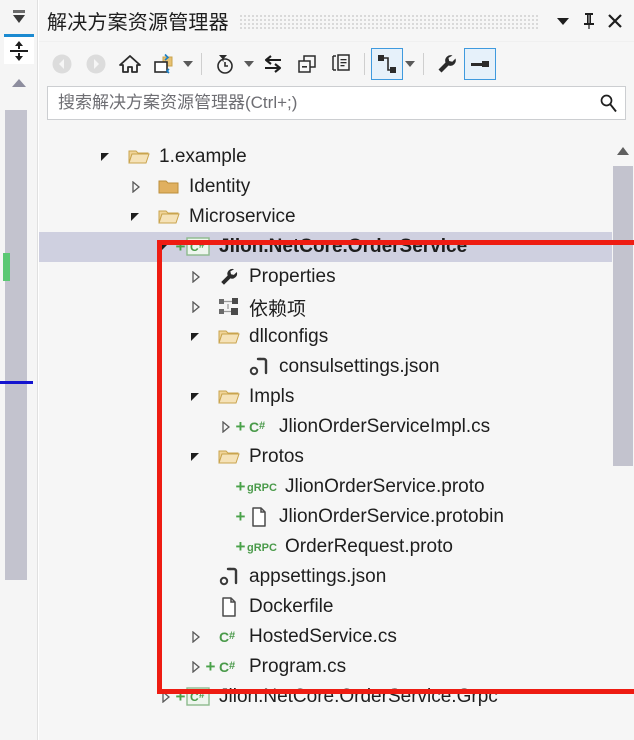  I want to click on tree-row: + C # JlionOrderServiceImpl.cs, so click(325, 427).